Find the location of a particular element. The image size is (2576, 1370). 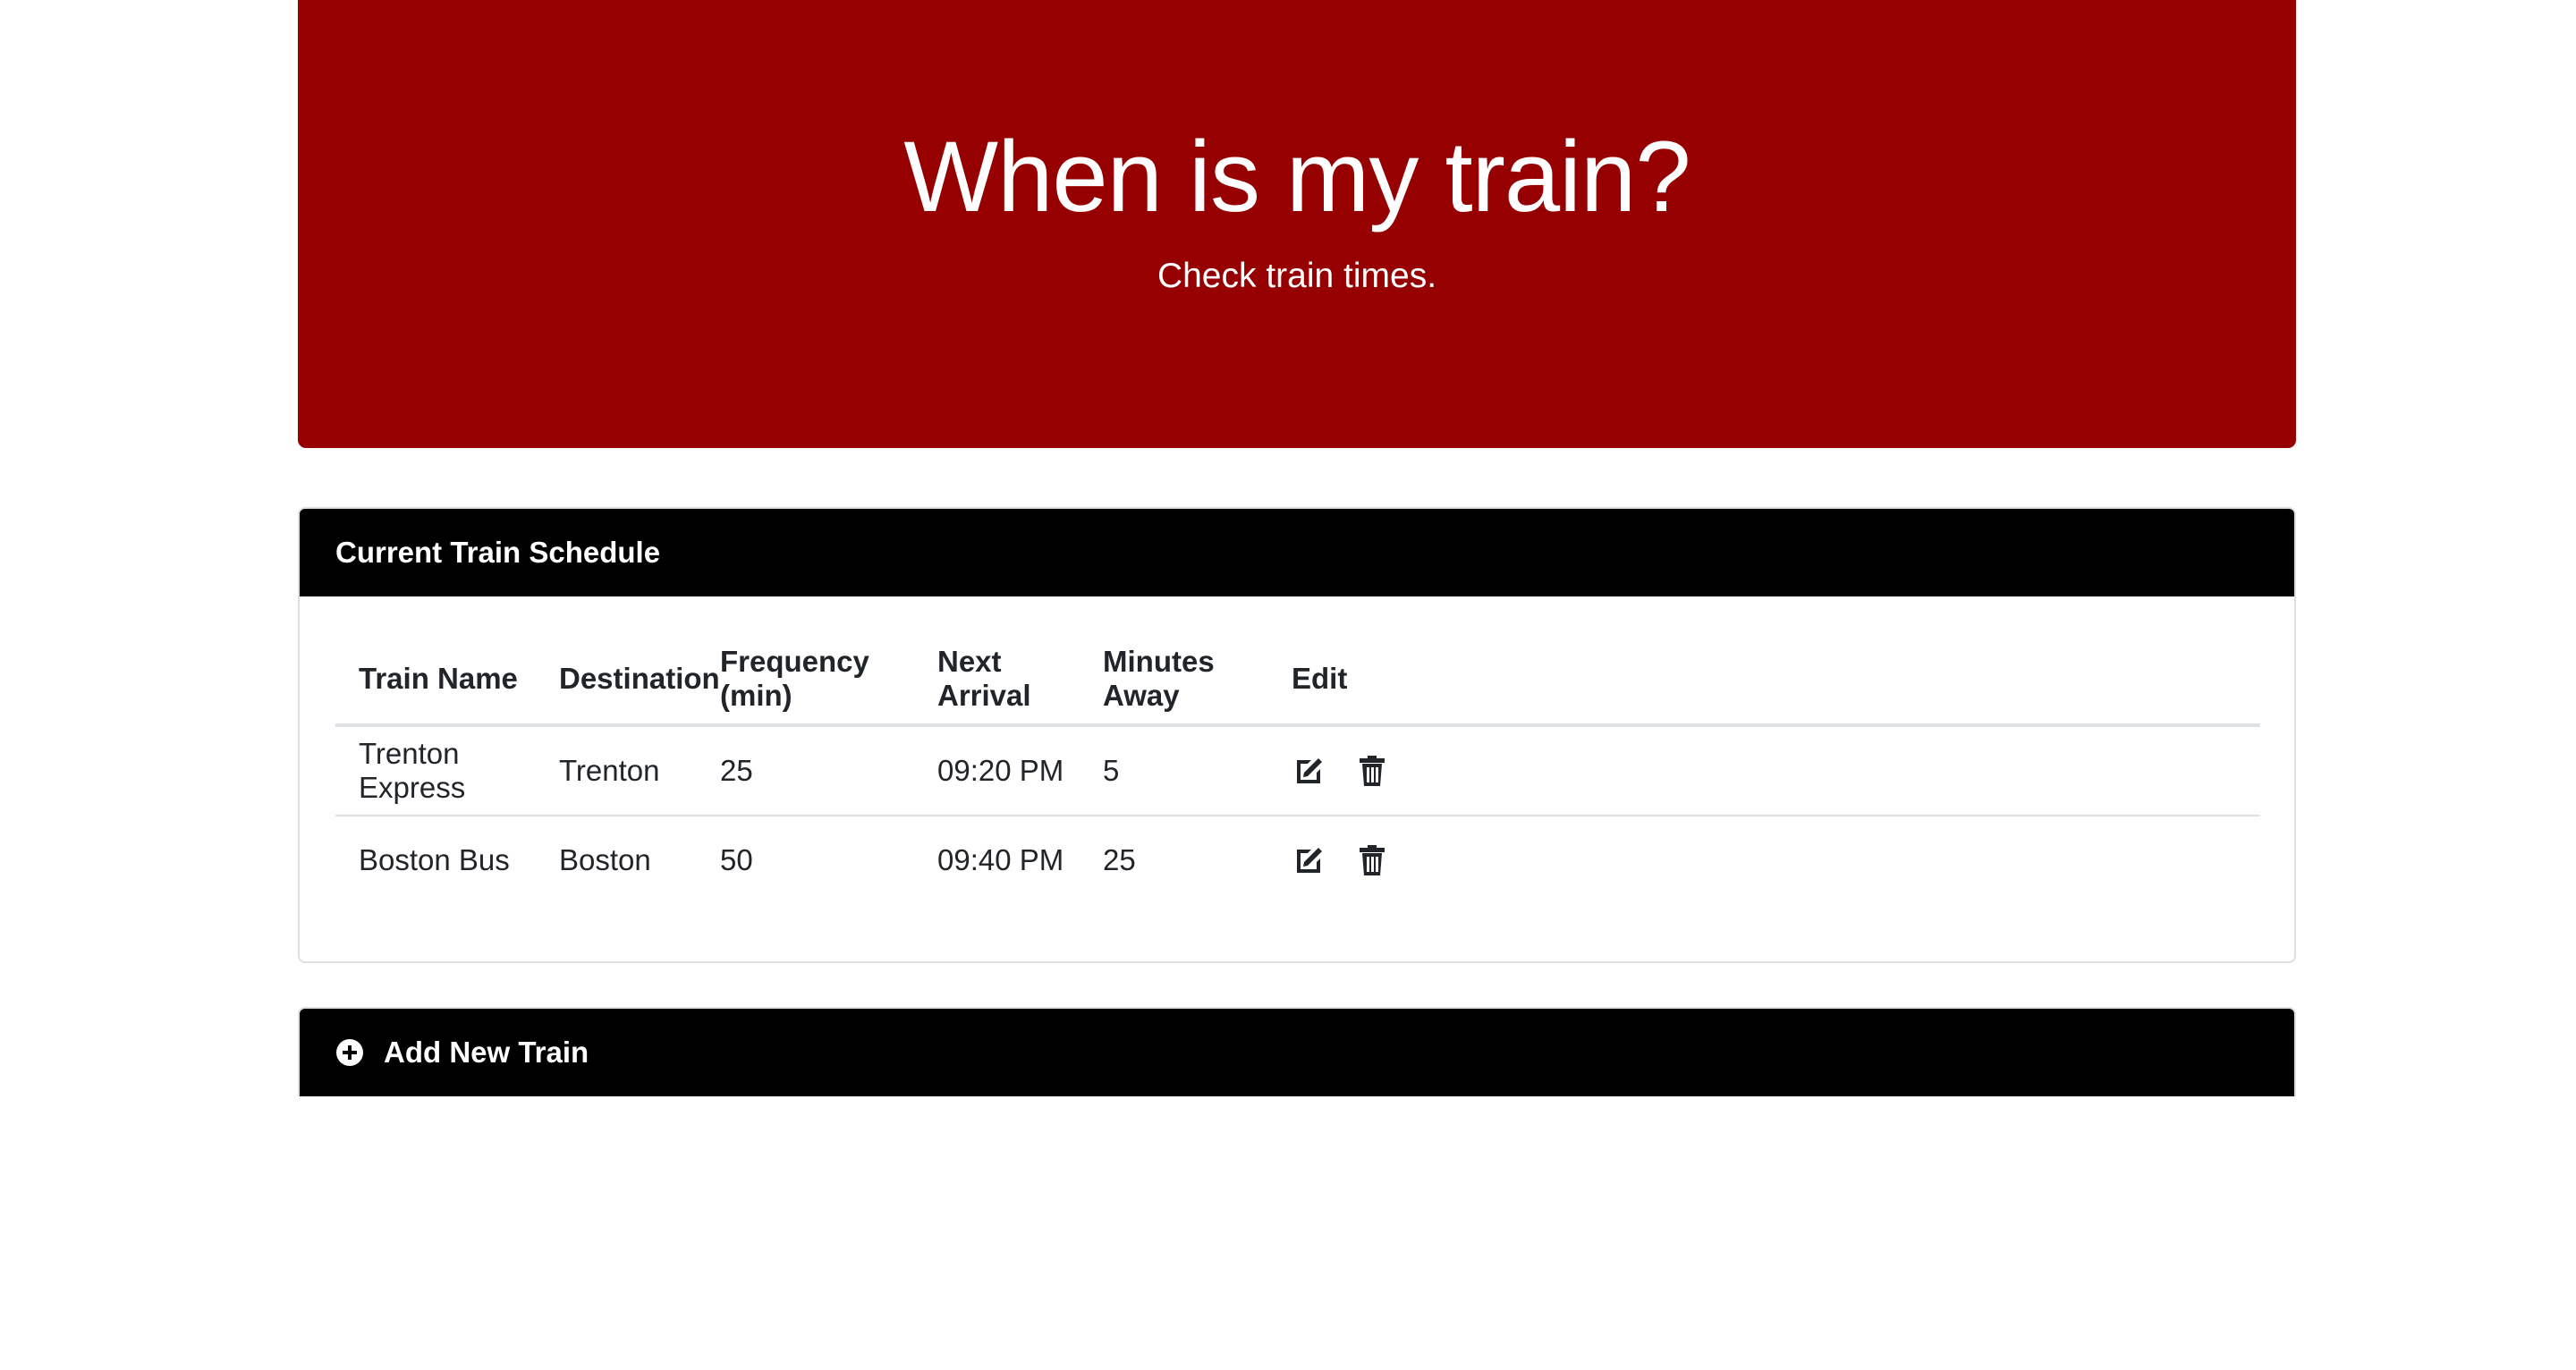

add-train-title: Add New Train is located at coordinates (486, 1052).